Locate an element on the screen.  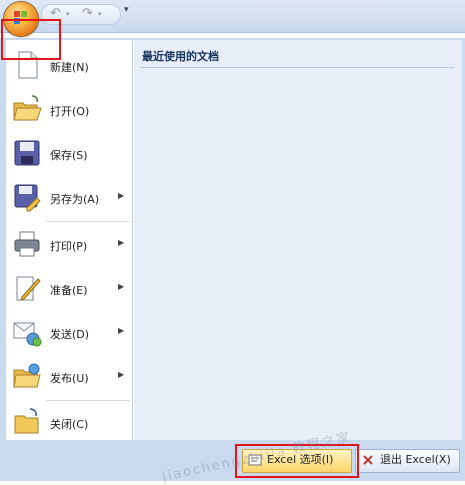
menu-item-label: 打开(O) is located at coordinates (70, 111).